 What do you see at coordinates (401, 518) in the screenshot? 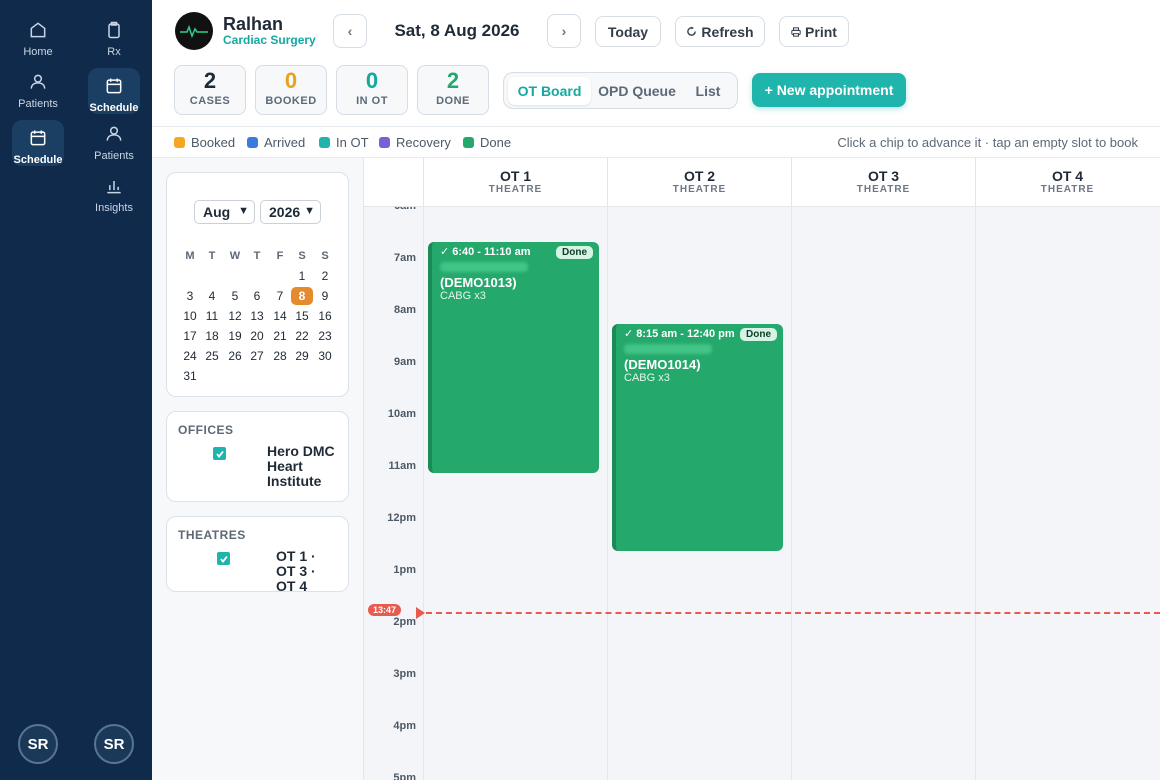
I see `hour-label: 12pm` at bounding box center [401, 518].